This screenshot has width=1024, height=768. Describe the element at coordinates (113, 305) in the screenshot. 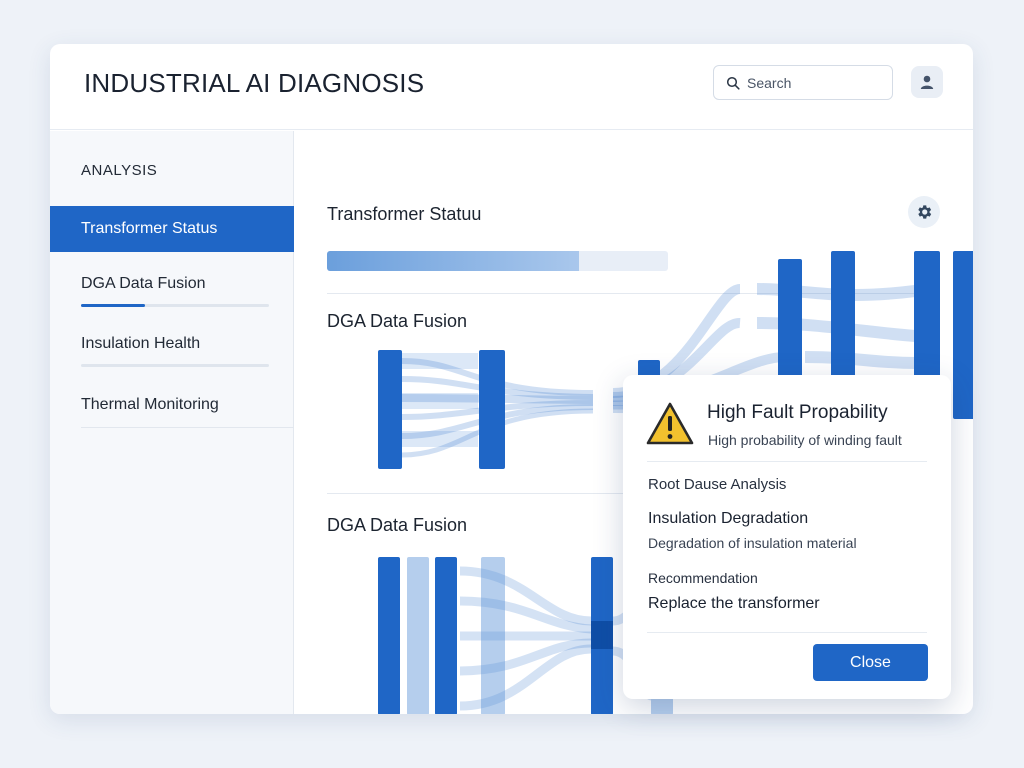

I see `sidebar-progress-fill` at that location.